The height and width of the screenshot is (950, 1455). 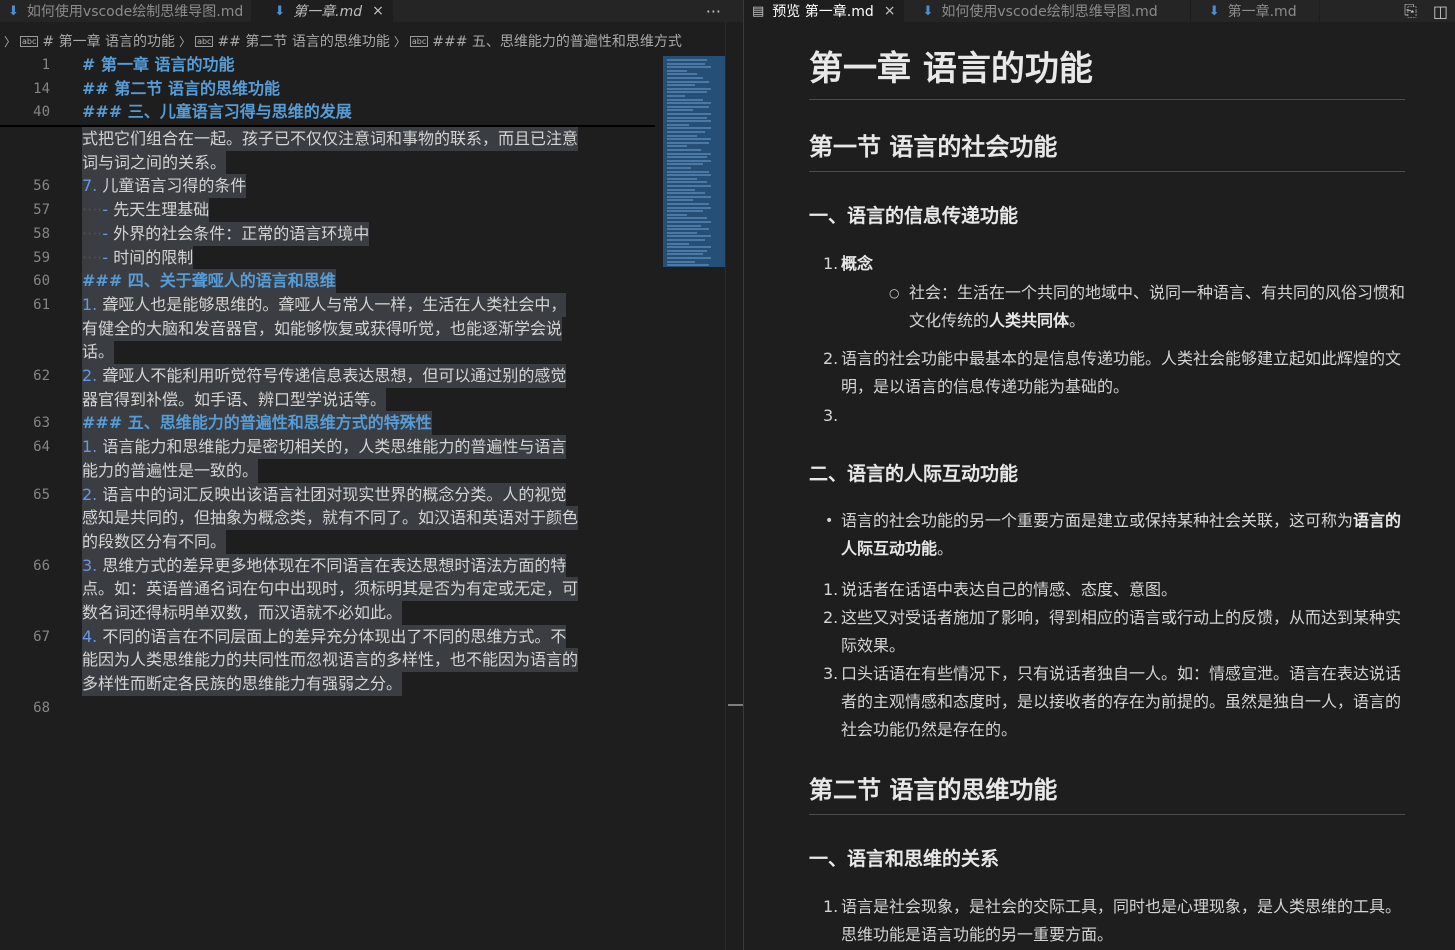 What do you see at coordinates (831, 415) in the screenshot?
I see `list-marker: 3.` at bounding box center [831, 415].